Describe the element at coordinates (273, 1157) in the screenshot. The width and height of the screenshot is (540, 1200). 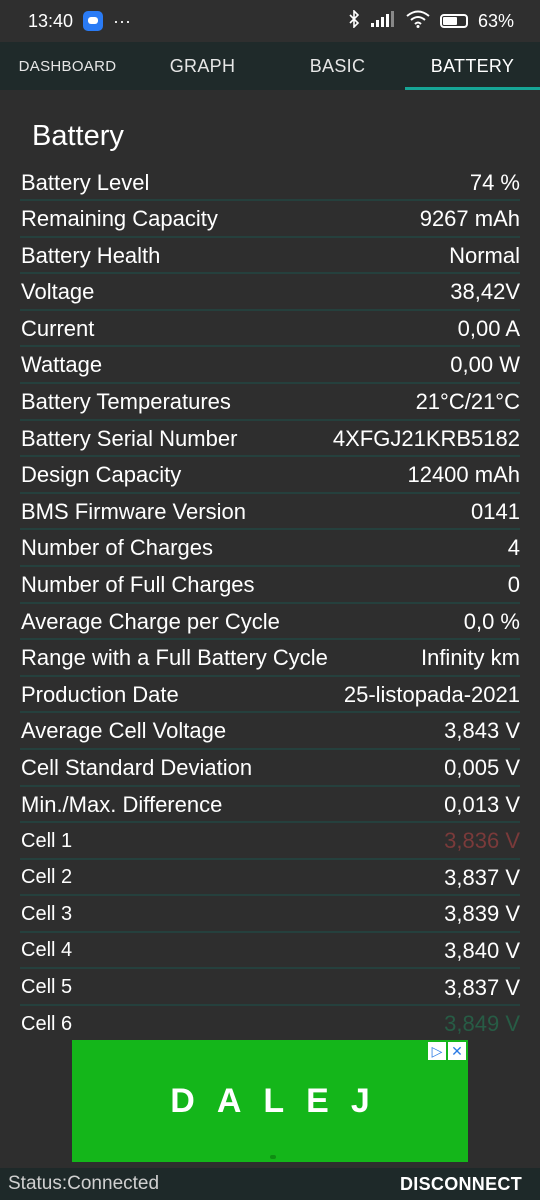
I see `ad-indicator` at that location.